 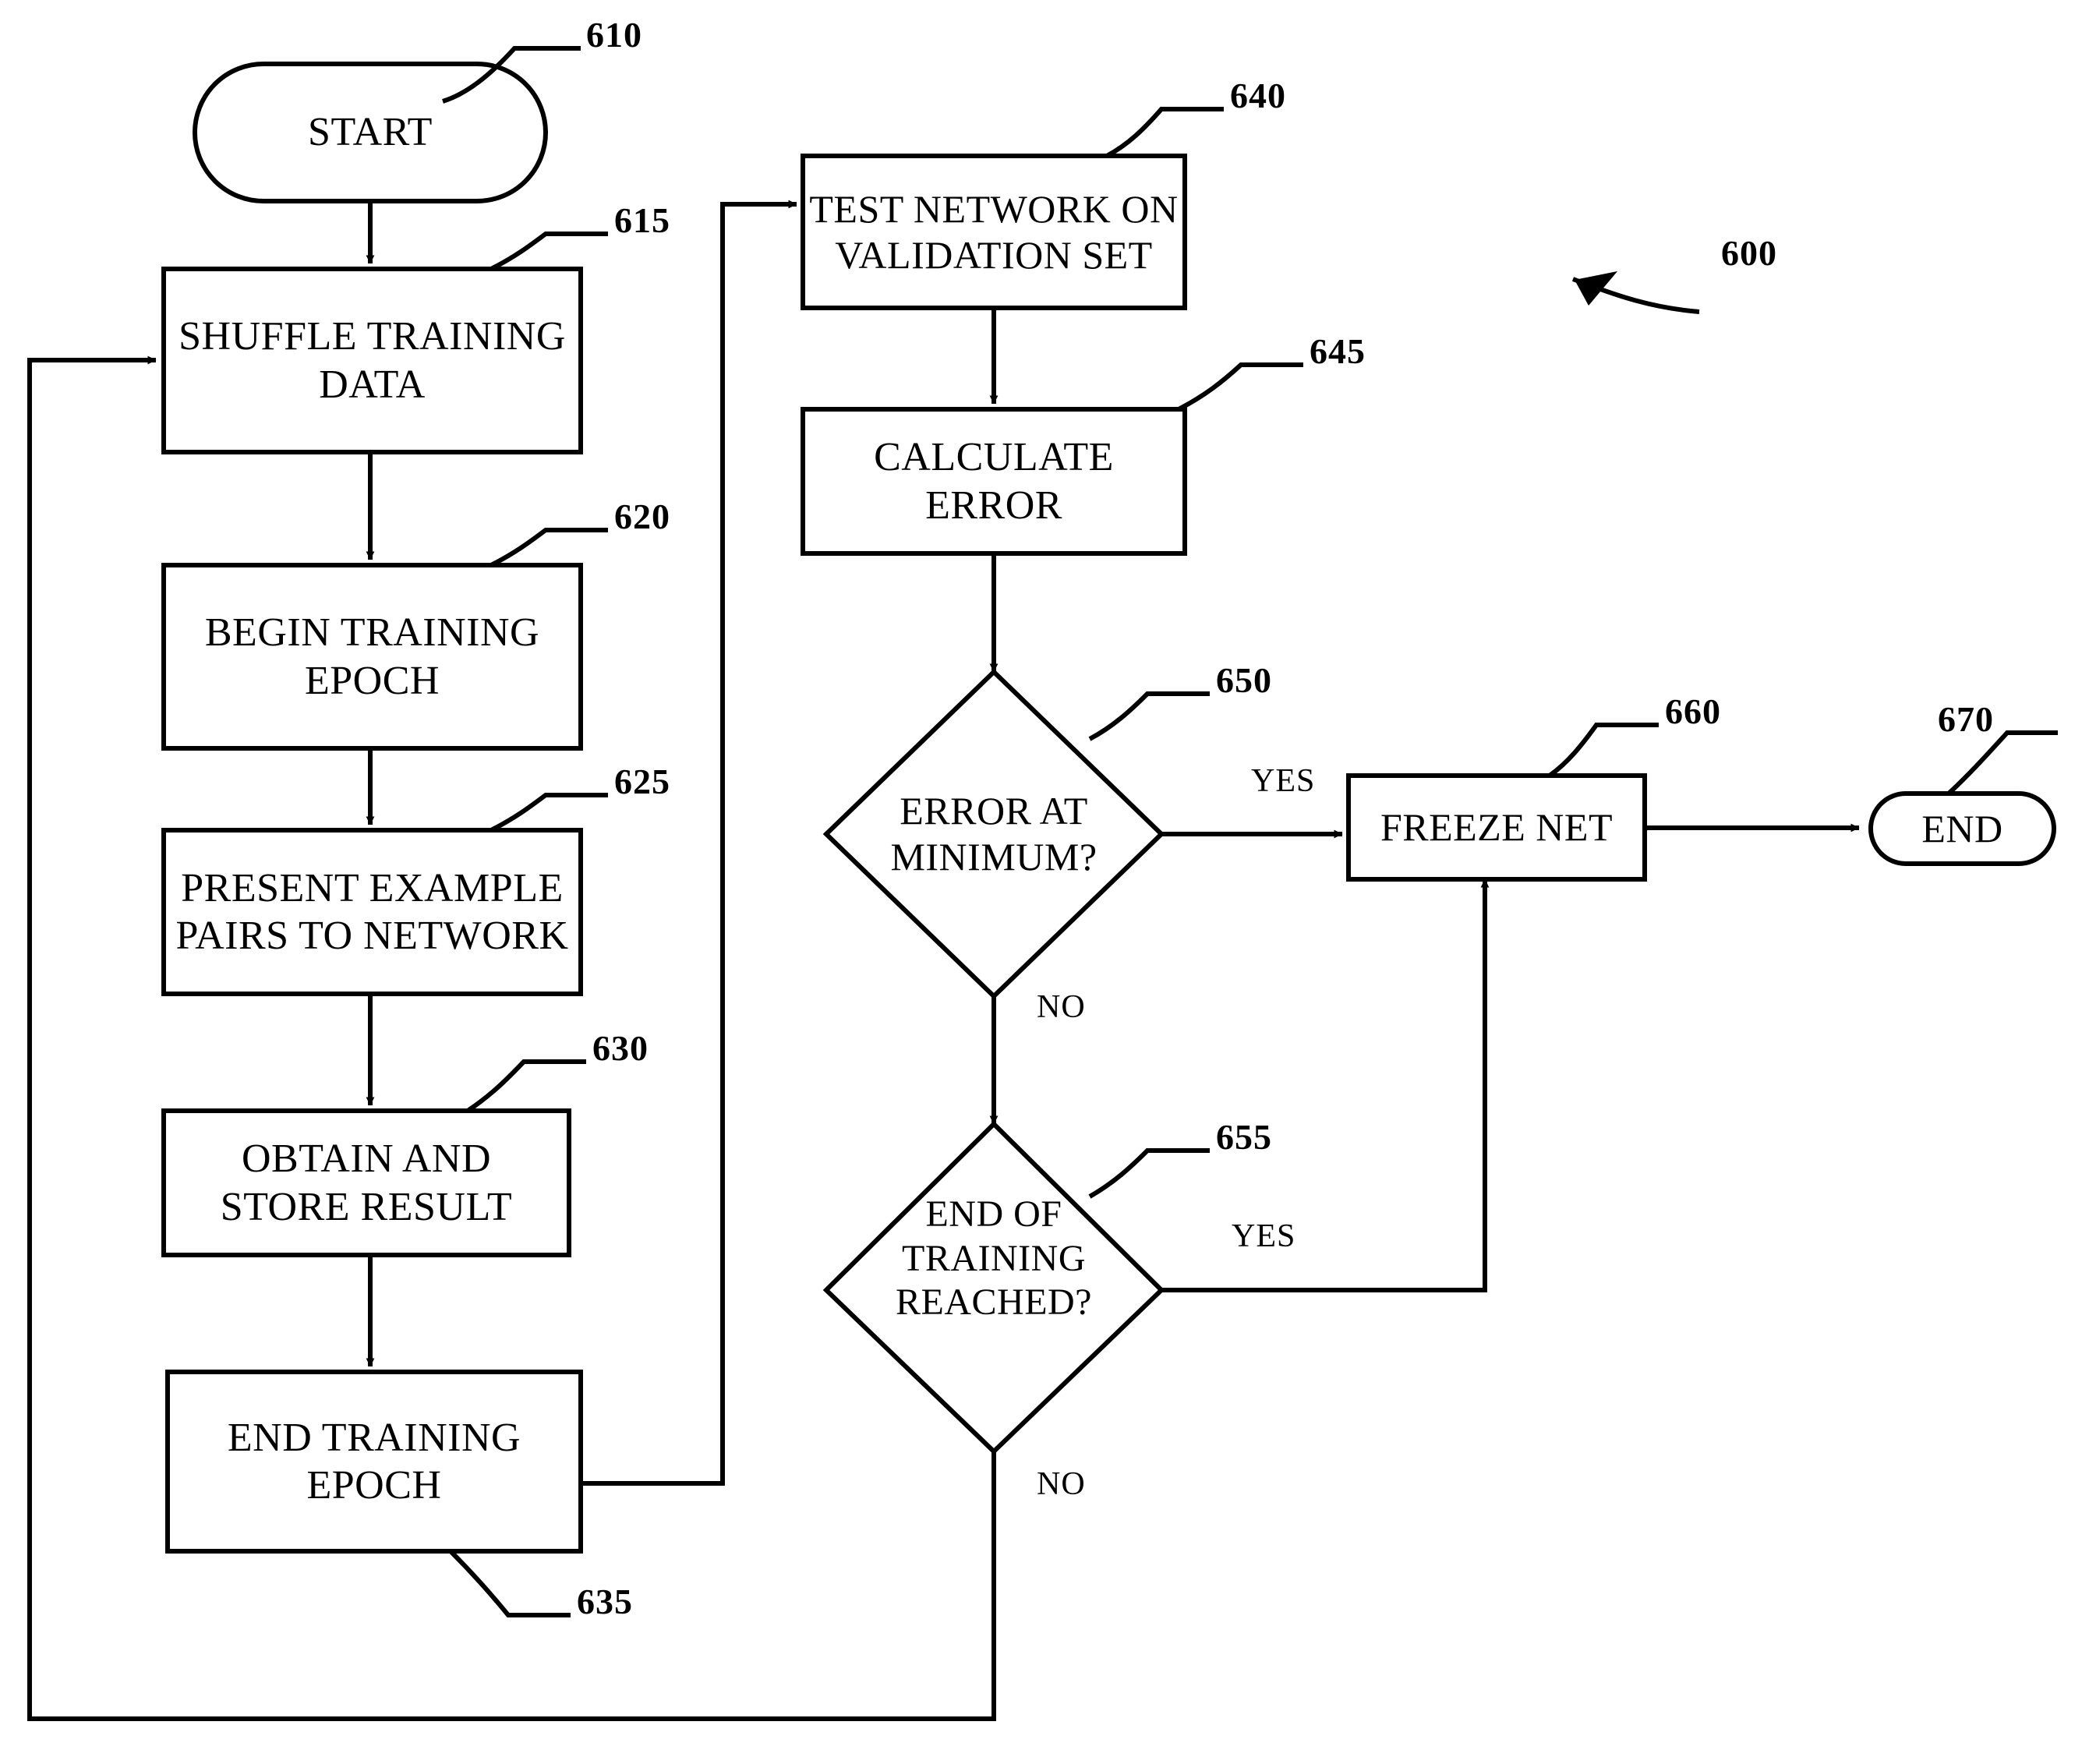 I want to click on node-end-label: END, so click(x=1962, y=829).